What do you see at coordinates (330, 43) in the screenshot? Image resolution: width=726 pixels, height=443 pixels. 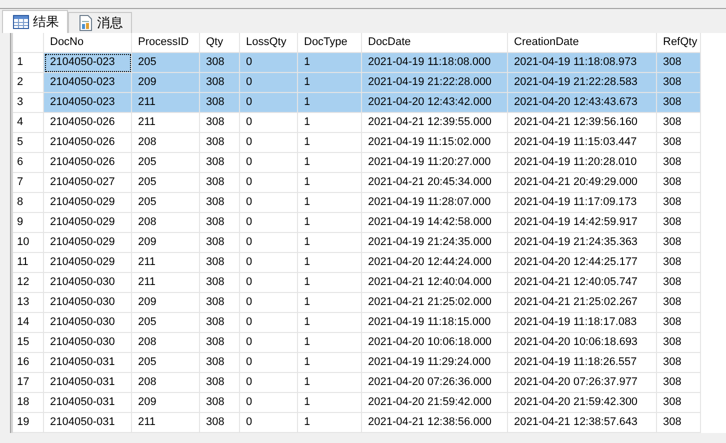 I see `column-header: DocType` at bounding box center [330, 43].